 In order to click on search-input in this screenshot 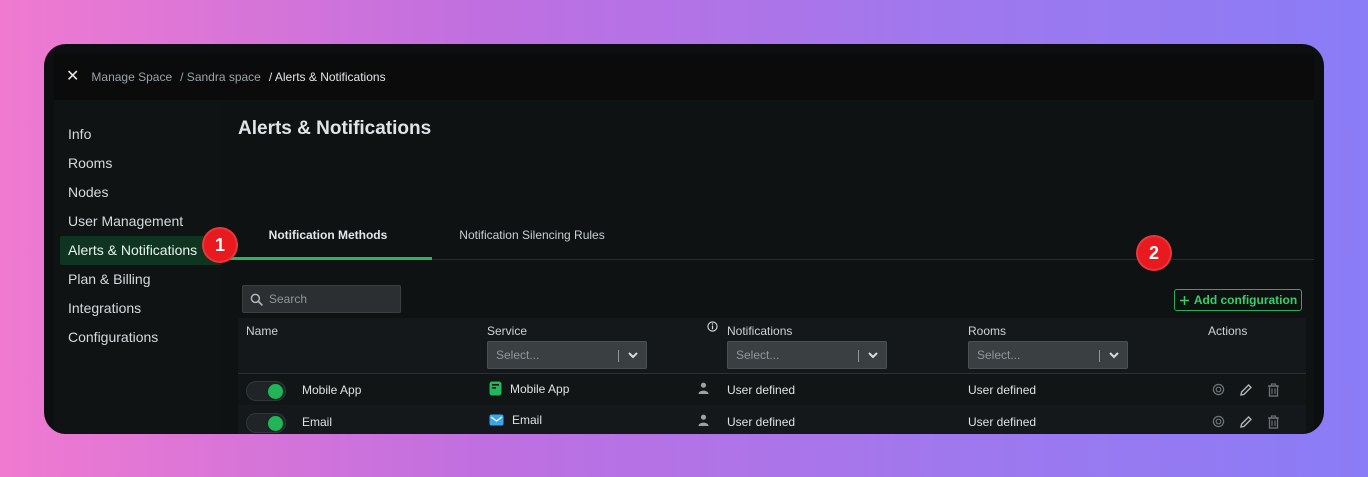, I will do `click(329, 299)`.